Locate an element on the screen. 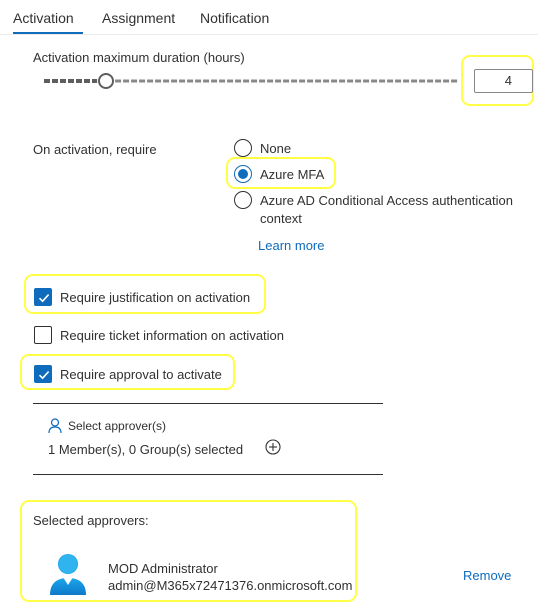  checkbox-ticket-label: Require ticket information on activation is located at coordinates (172, 335).